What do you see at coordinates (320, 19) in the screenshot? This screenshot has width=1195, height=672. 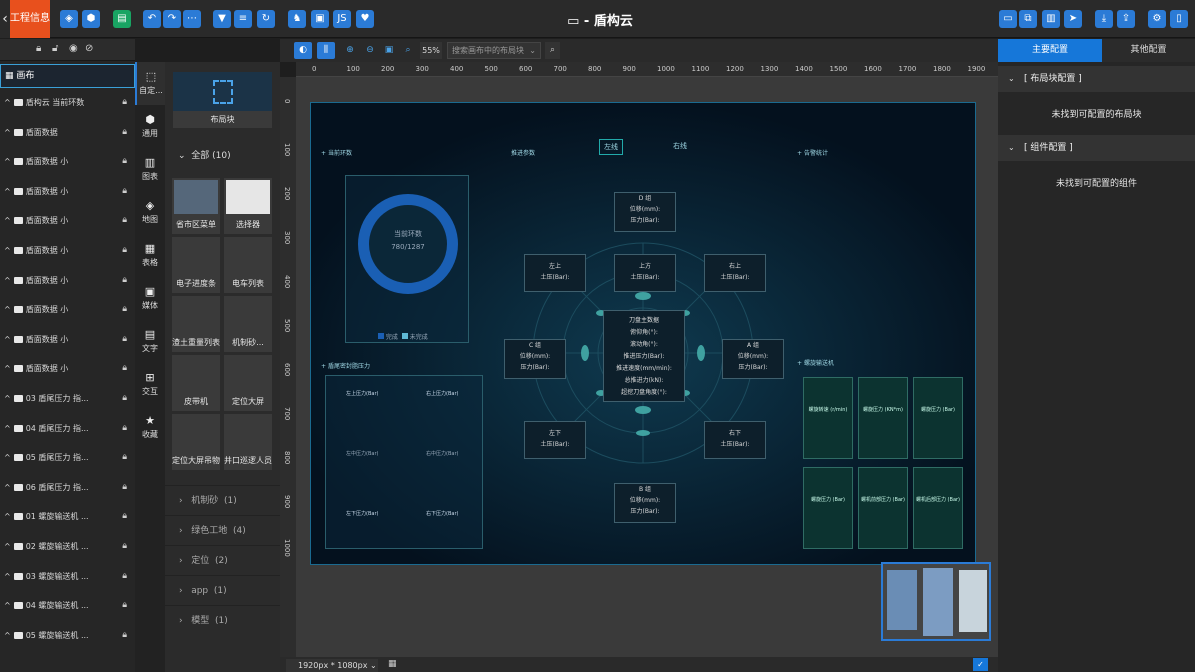 I see `save-icon: ▣` at bounding box center [320, 19].